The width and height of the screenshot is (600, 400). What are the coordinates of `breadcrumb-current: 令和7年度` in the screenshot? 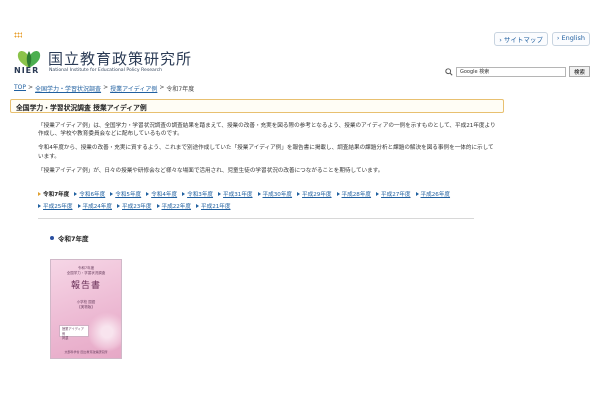 It's located at (180, 89).